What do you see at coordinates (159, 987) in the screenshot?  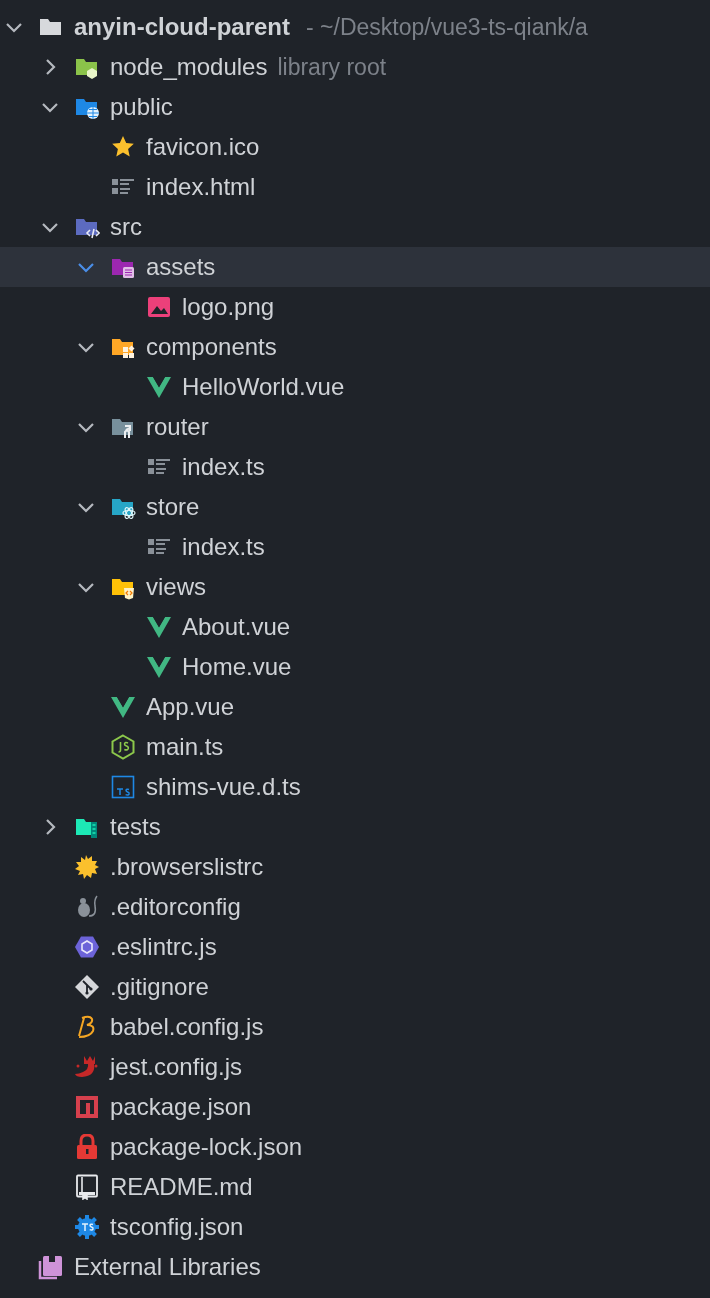 I see `file-name: .gitignore` at bounding box center [159, 987].